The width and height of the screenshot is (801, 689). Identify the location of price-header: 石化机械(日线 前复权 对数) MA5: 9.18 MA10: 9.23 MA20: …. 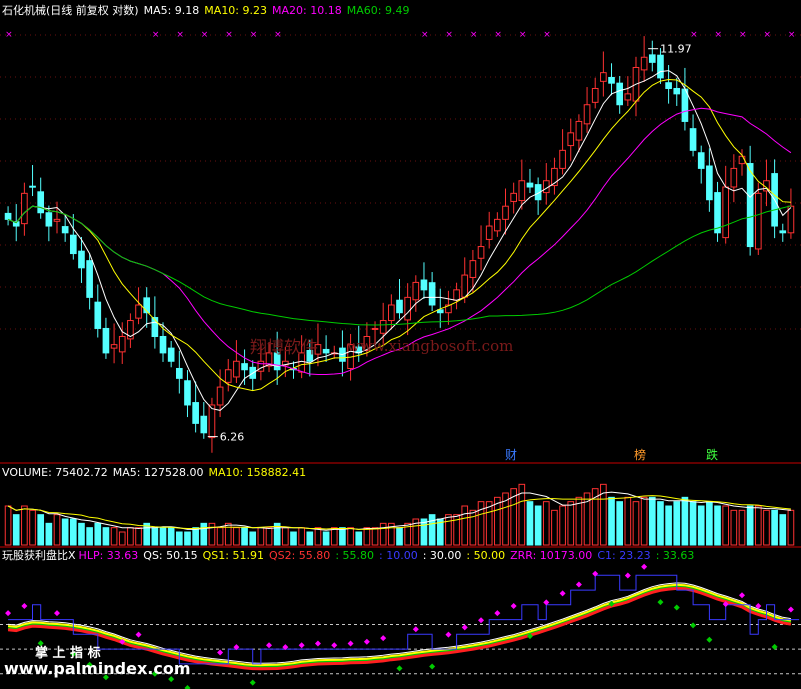
(208, 11).